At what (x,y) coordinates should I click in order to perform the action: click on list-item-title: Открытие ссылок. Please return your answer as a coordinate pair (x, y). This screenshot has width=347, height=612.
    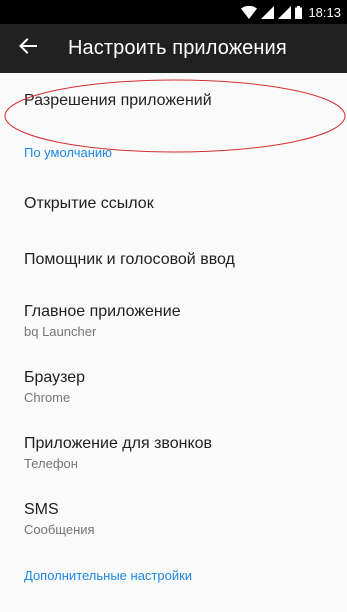
    Looking at the image, I should click on (89, 203).